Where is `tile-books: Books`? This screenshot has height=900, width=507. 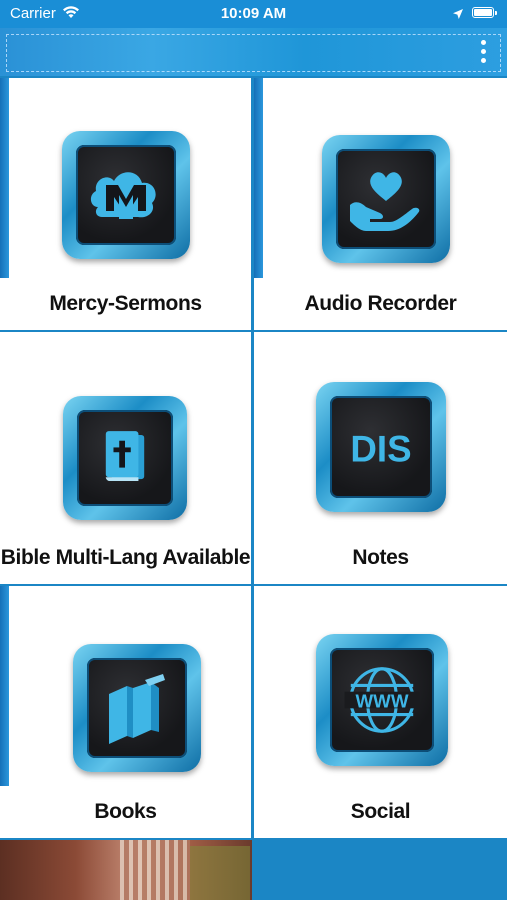 tile-books: Books is located at coordinates (125, 712).